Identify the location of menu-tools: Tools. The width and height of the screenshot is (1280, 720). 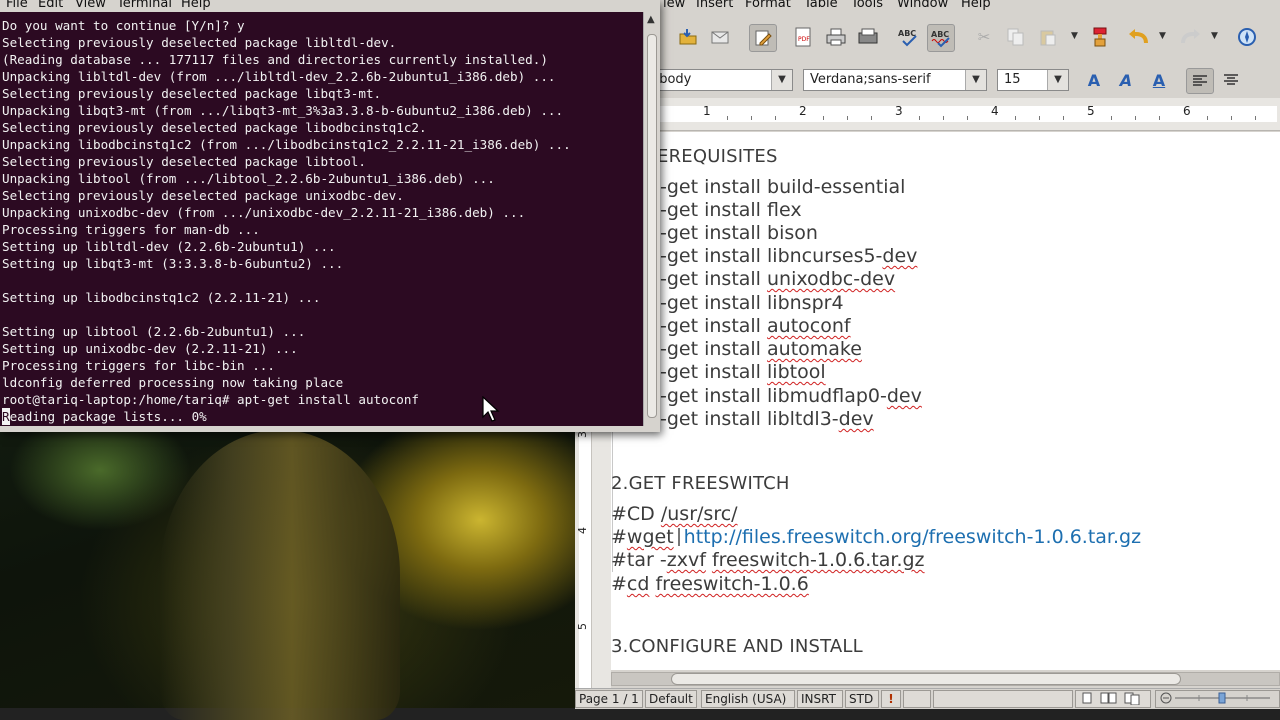
(867, 5).